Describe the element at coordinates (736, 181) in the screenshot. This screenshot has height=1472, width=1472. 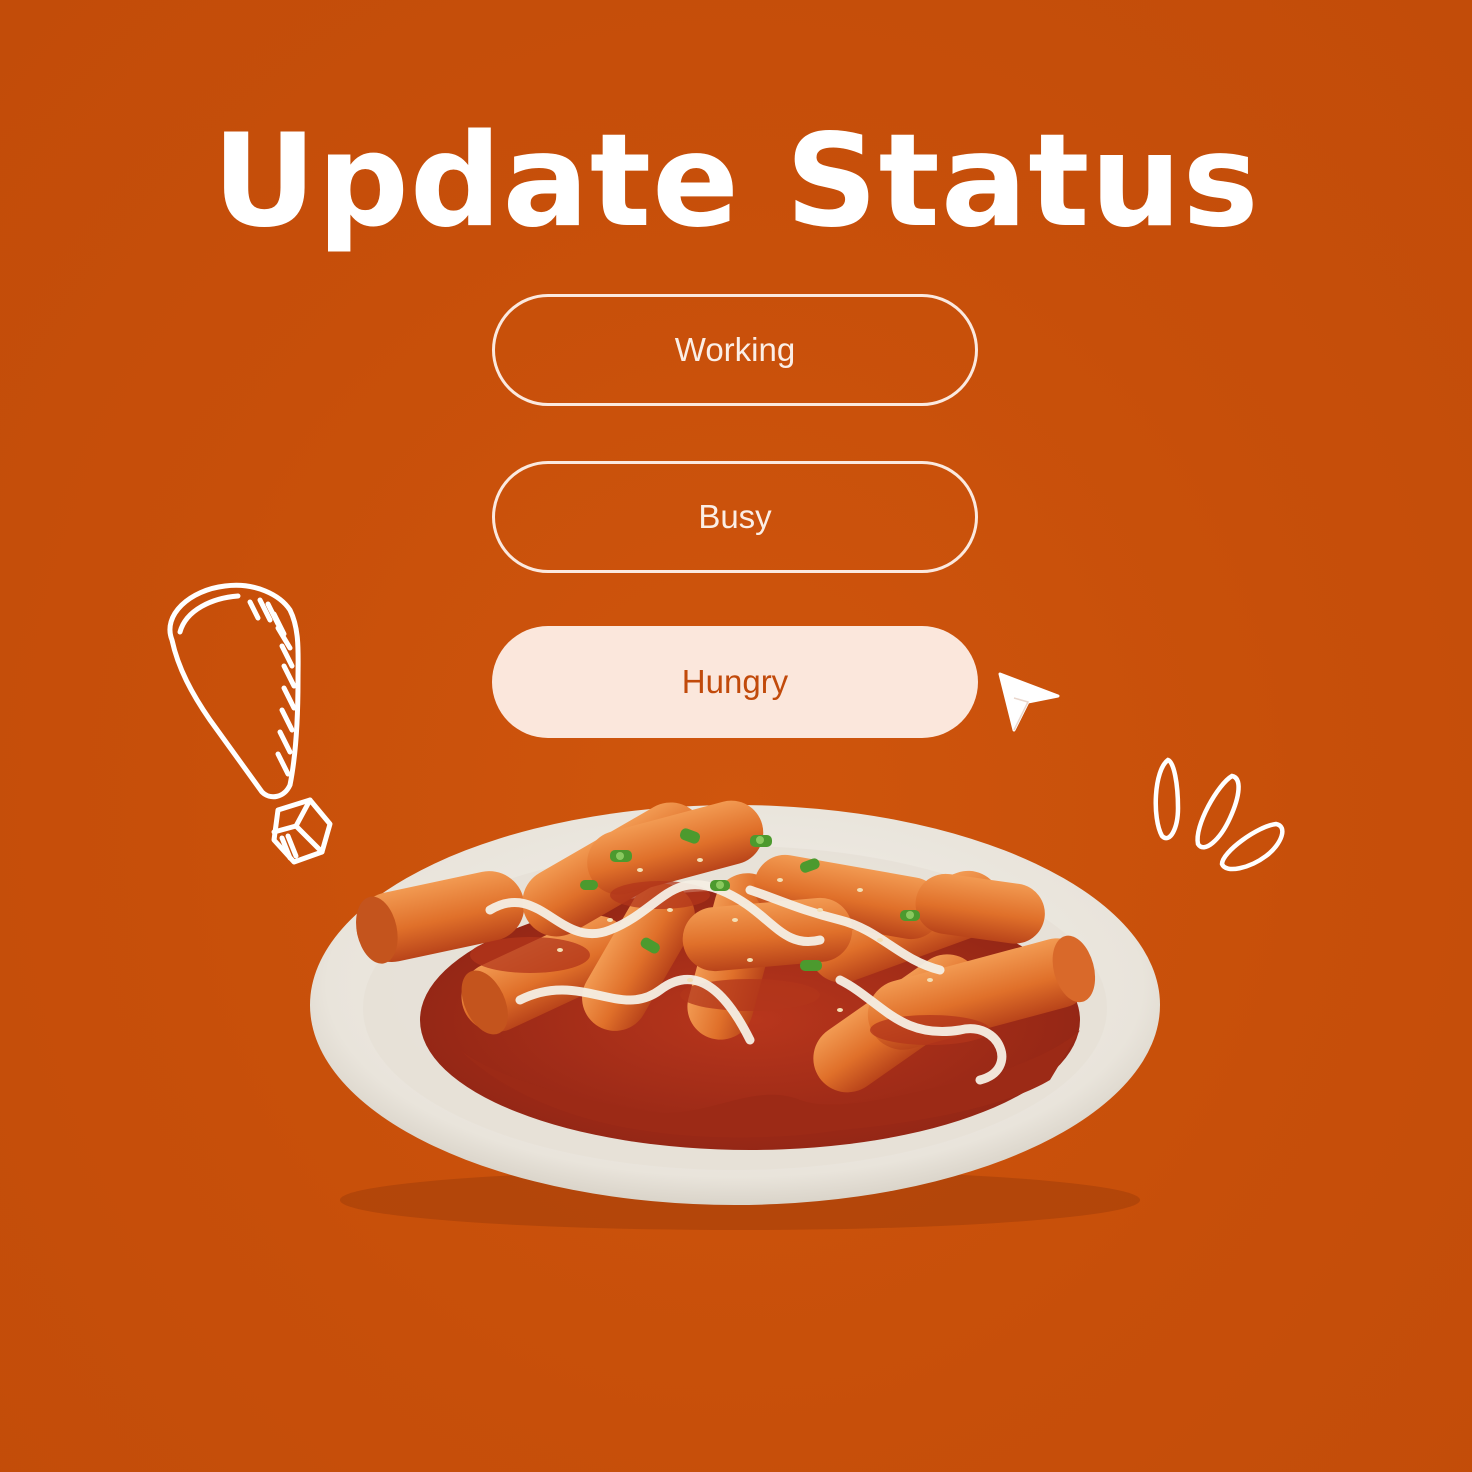
I see `page-title: Update Status` at that location.